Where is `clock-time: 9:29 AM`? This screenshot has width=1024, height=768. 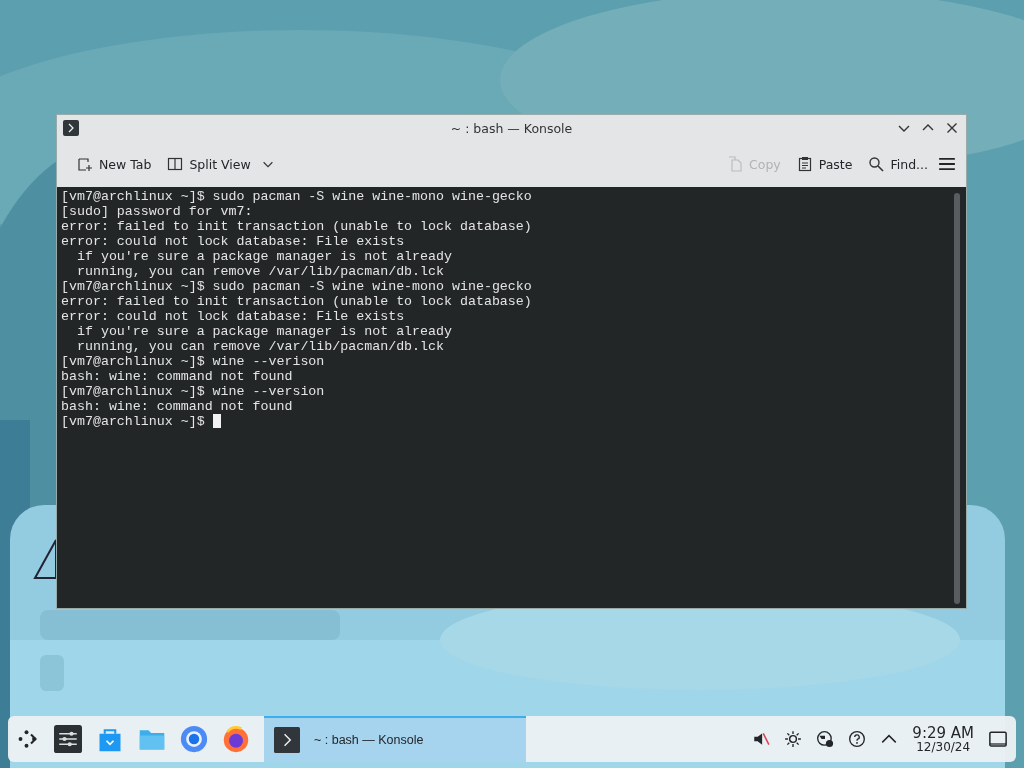 clock-time: 9:29 AM is located at coordinates (943, 733).